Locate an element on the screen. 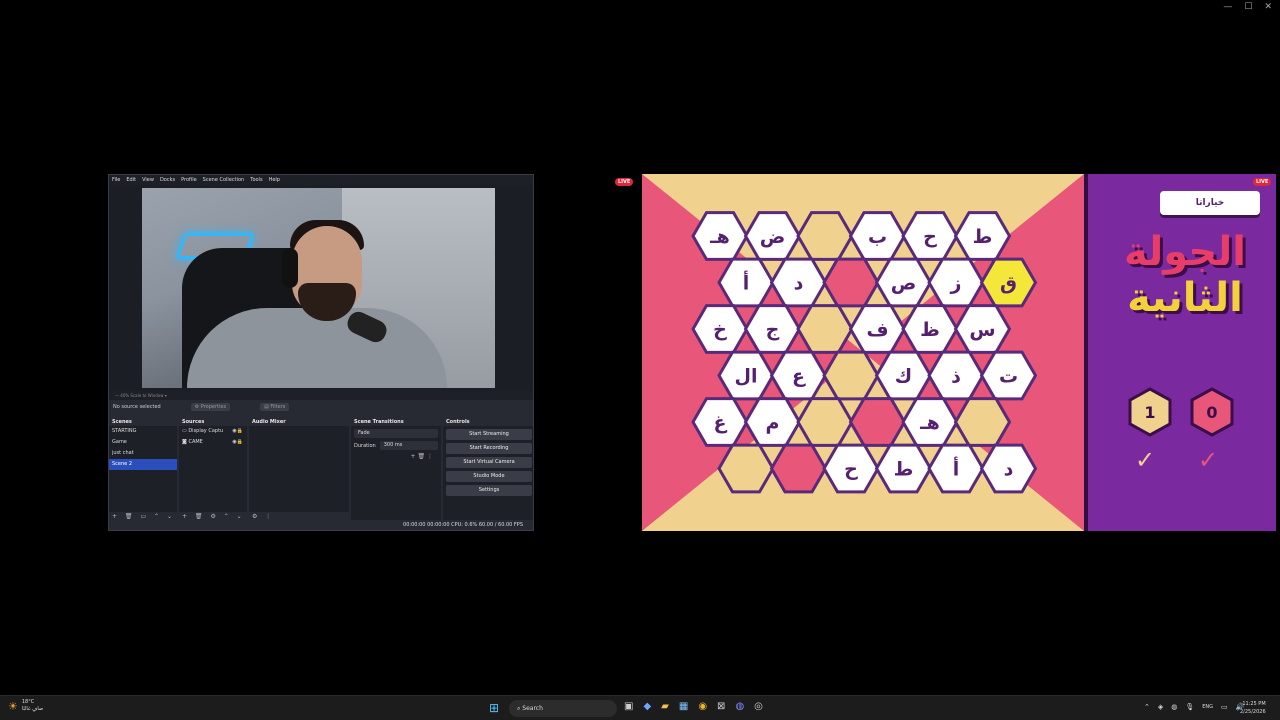 The width and height of the screenshot is (1280, 720). scene-item: STARTING is located at coordinates (143, 431).